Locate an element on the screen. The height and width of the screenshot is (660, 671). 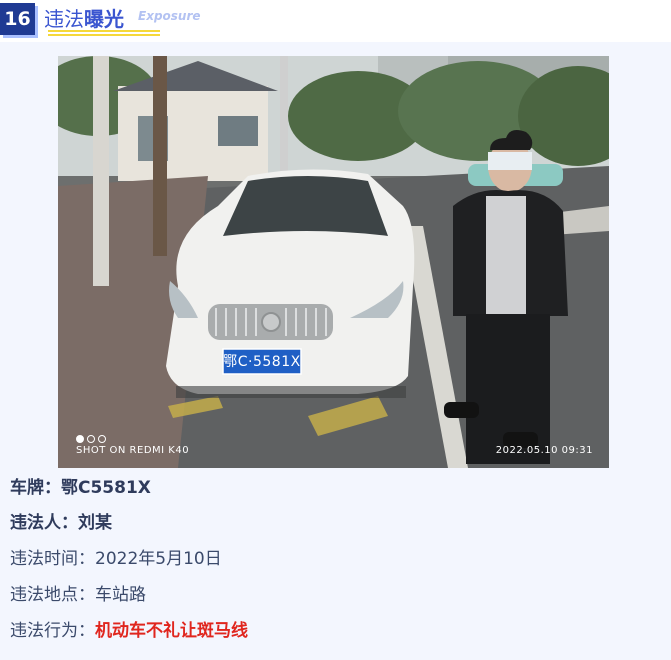
photo-timestamp: 2022.05.10 09:31 is located at coordinates (544, 450).